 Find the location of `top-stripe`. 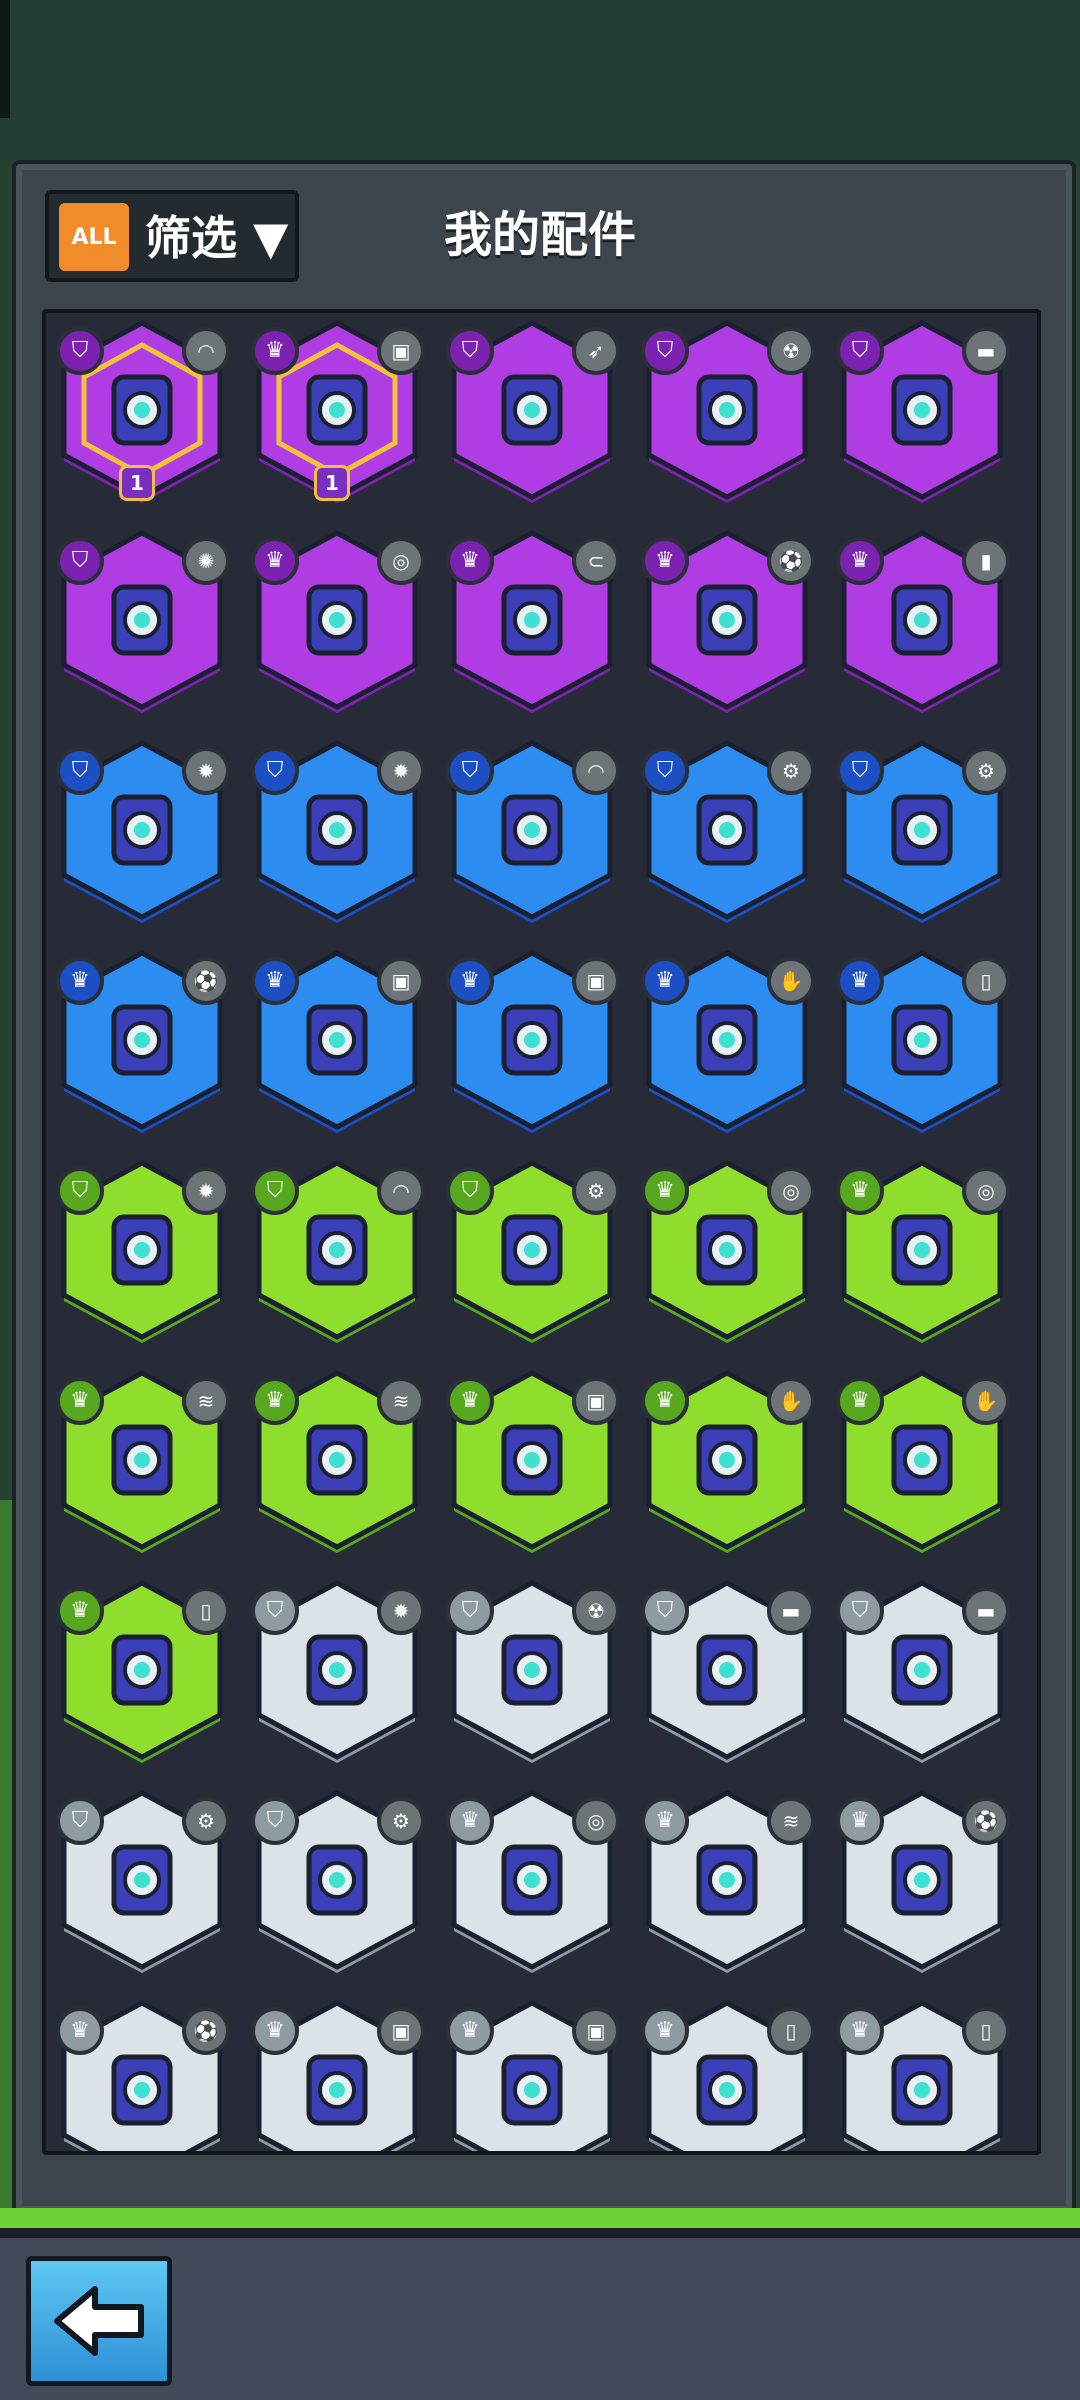

top-stripe is located at coordinates (5, 59).